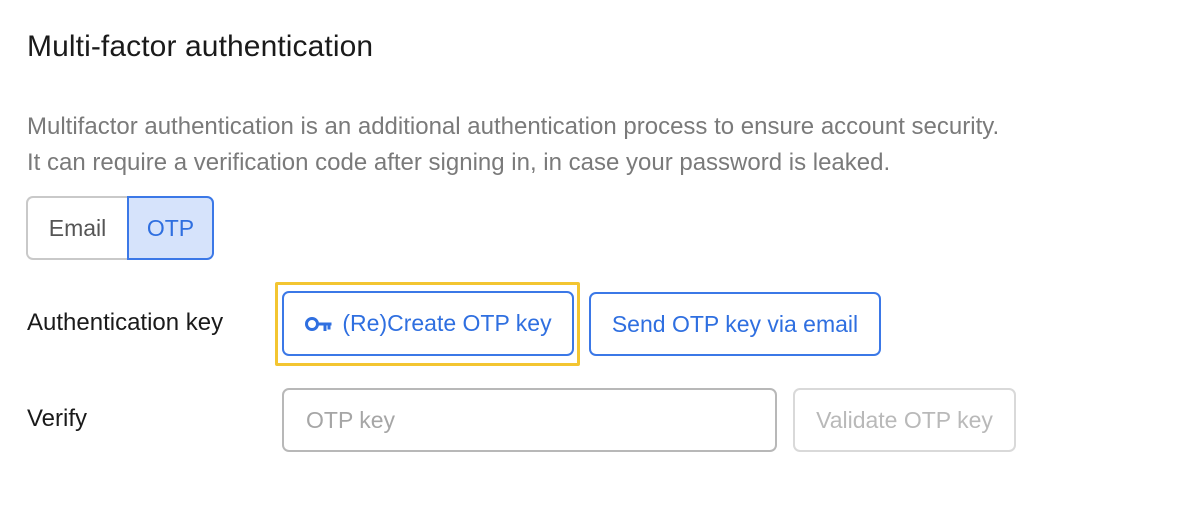  Describe the element at coordinates (170, 228) in the screenshot. I see `method-otp-button: OTP` at that location.